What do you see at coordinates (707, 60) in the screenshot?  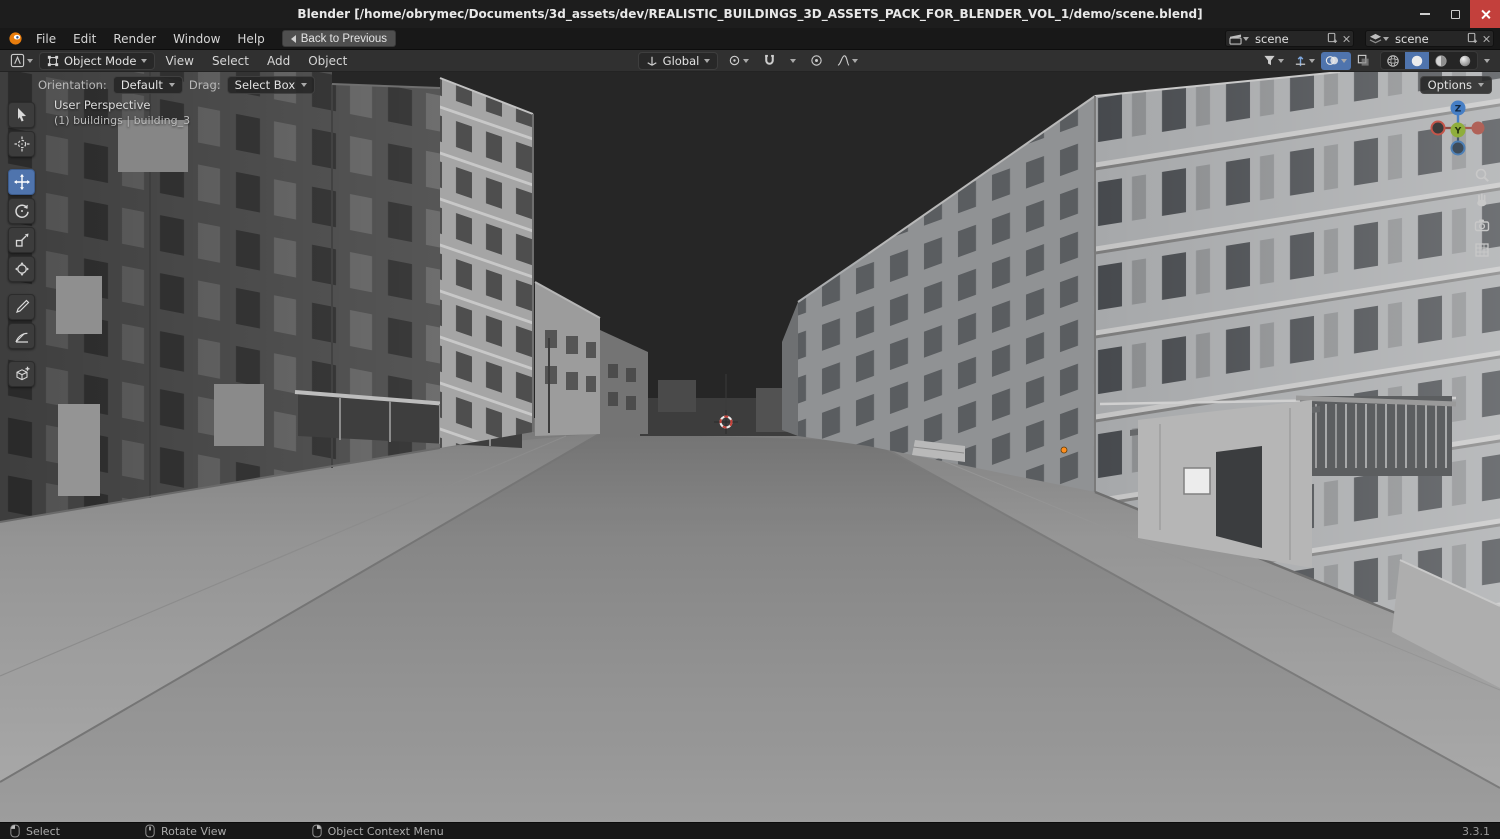 I see `orientation-caret-icon` at bounding box center [707, 60].